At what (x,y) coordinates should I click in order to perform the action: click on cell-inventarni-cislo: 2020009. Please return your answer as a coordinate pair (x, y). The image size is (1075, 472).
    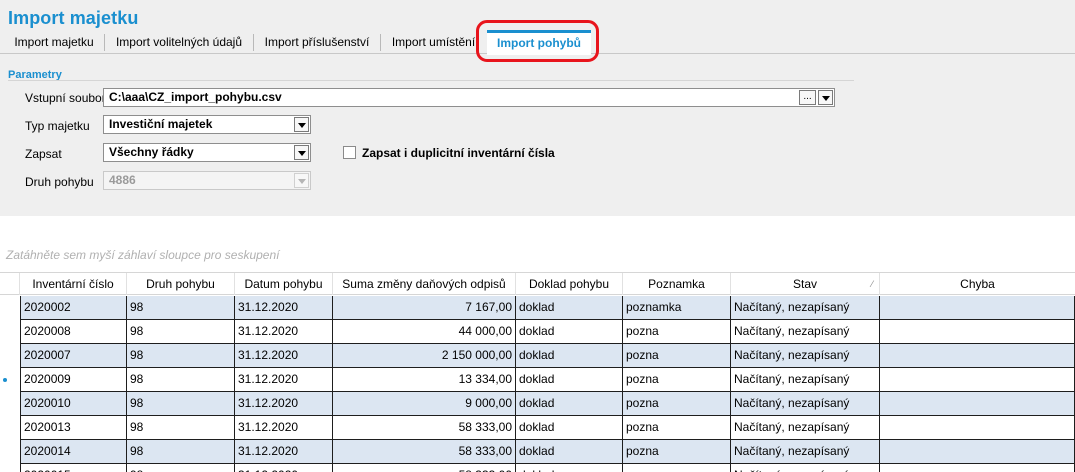
    Looking at the image, I should click on (73, 380).